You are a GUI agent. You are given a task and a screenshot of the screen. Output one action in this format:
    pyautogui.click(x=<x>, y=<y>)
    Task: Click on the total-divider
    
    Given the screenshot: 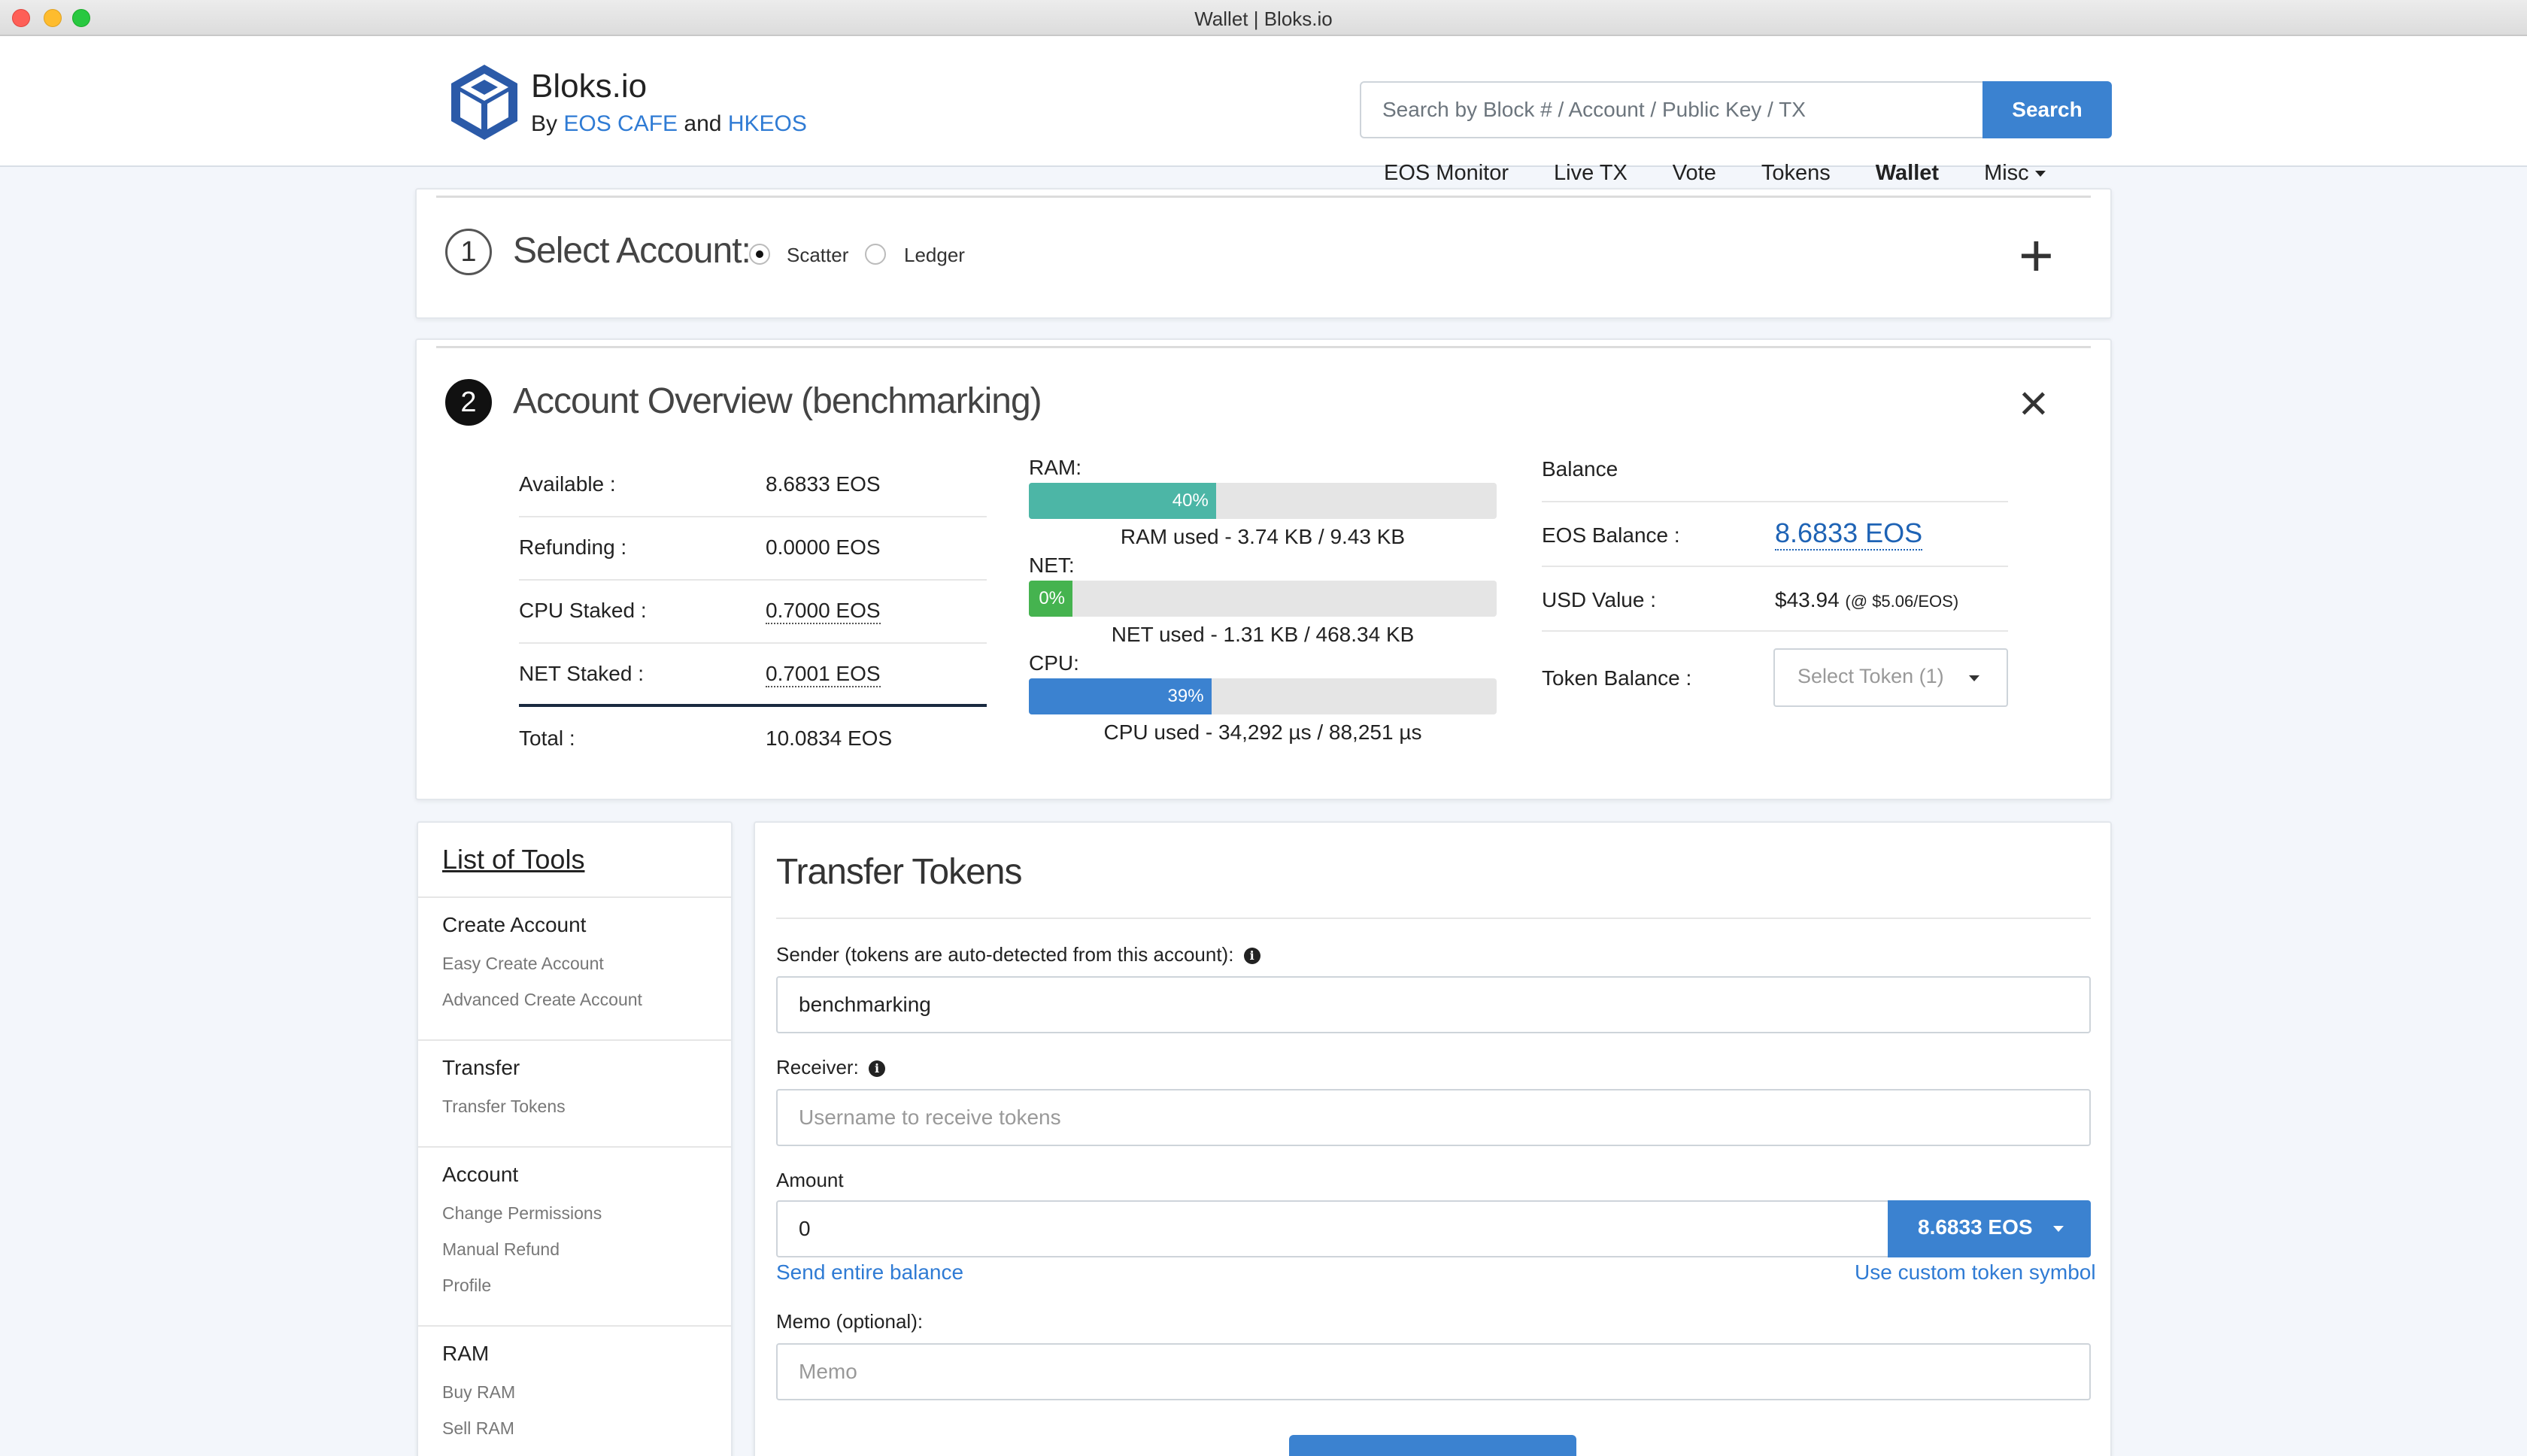 What is the action you would take?
    pyautogui.click(x=753, y=705)
    